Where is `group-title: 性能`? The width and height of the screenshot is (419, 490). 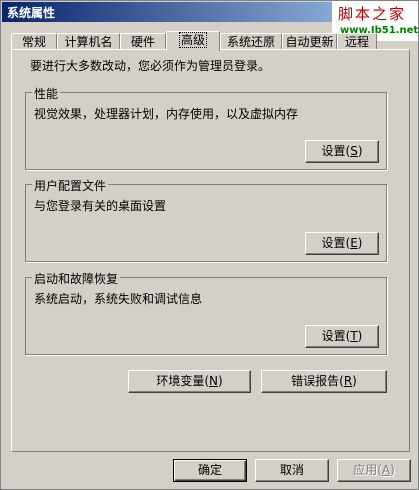 group-title: 性能 is located at coordinates (46, 93).